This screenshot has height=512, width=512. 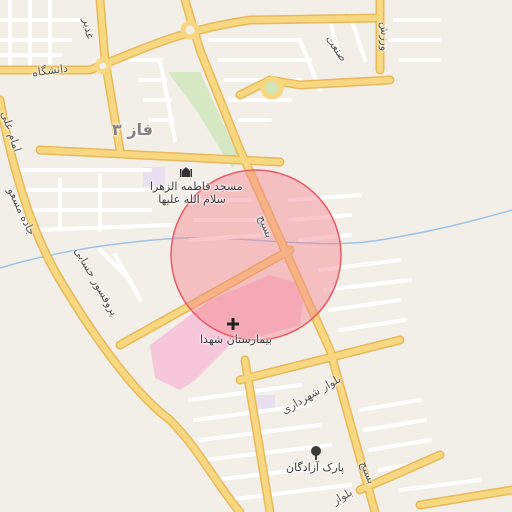 What do you see at coordinates (236, 339) in the screenshot?
I see `poi-label-hospital: بیمارستان شهدا` at bounding box center [236, 339].